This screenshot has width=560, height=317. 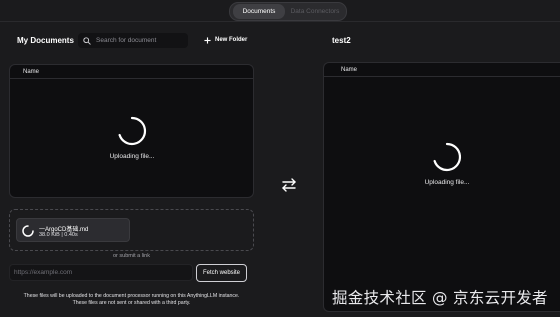 I want to click on tab-data-connectors: Data Connectors, so click(x=315, y=11).